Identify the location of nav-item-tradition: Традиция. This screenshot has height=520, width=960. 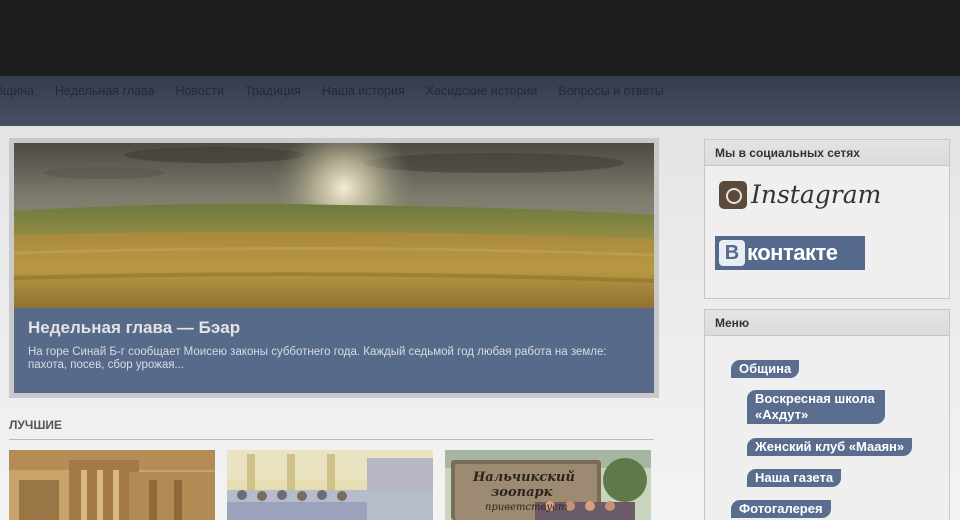
(273, 91).